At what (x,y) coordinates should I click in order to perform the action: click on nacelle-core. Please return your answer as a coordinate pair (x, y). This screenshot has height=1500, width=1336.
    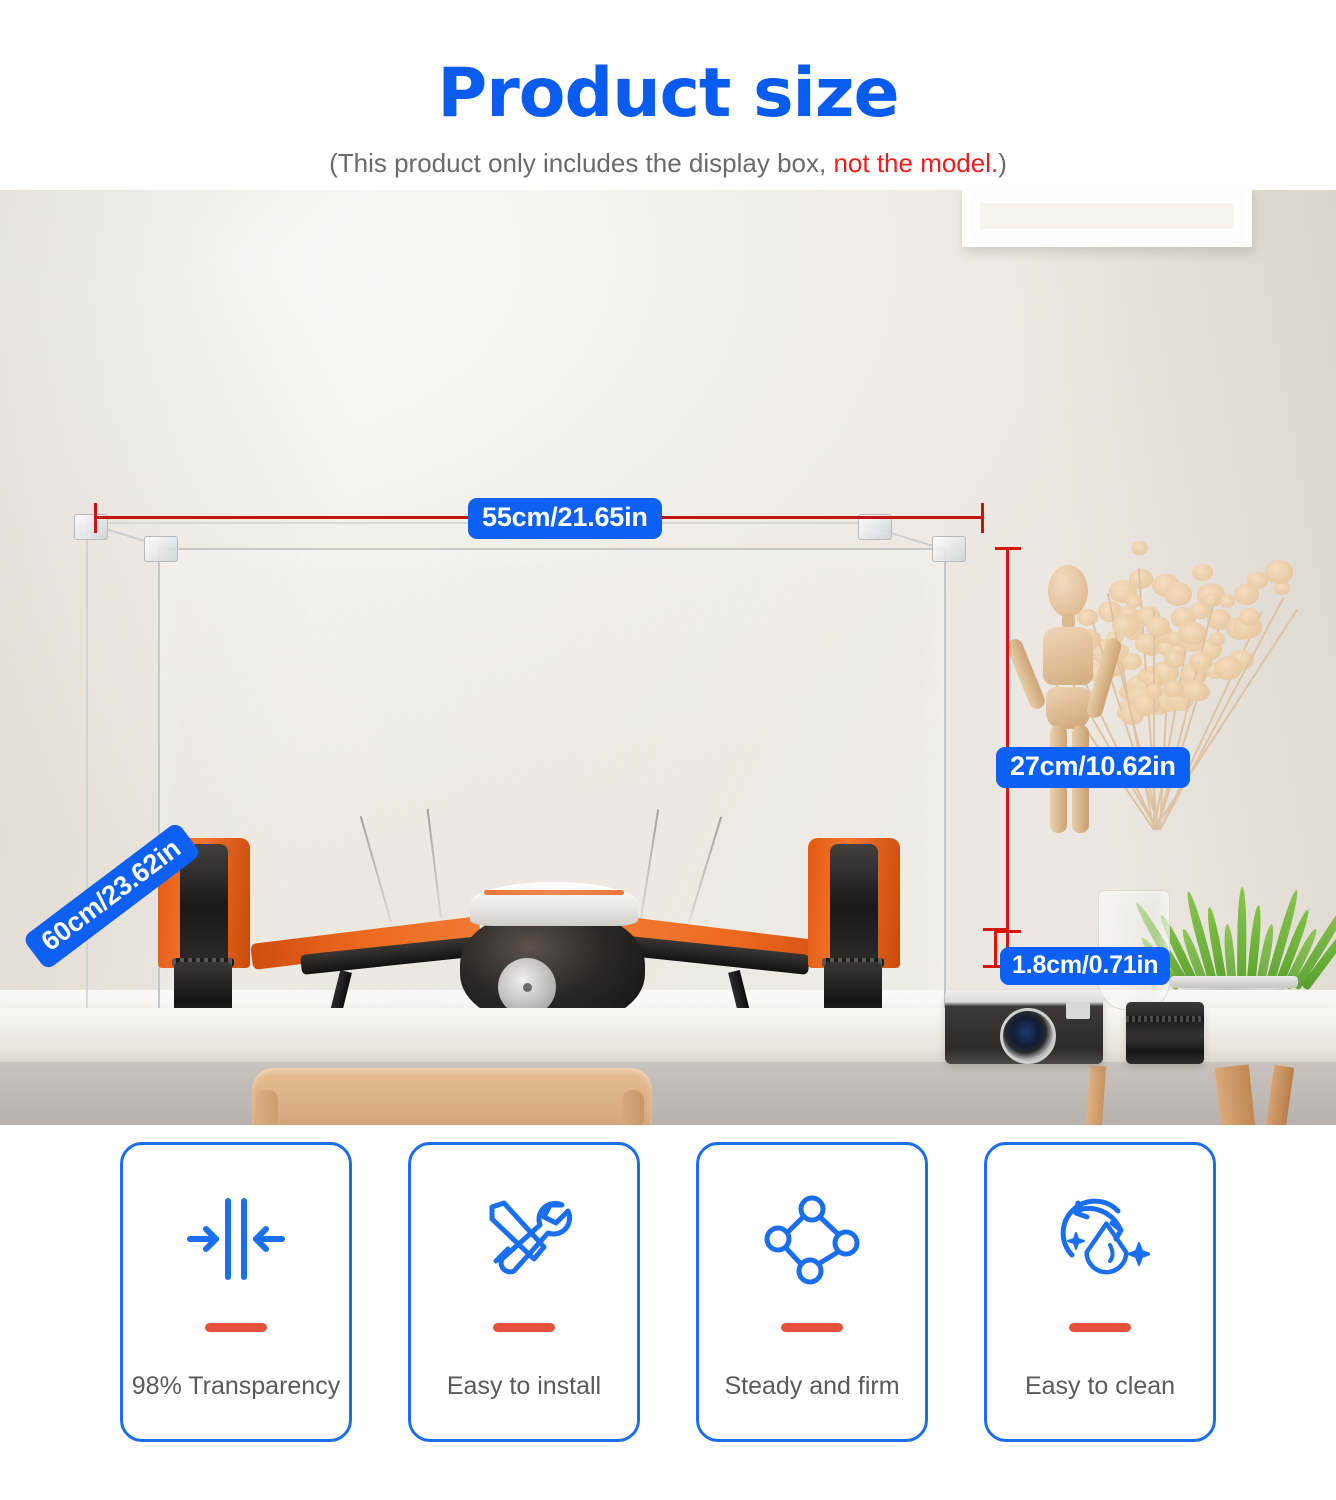
    Looking at the image, I should click on (854, 906).